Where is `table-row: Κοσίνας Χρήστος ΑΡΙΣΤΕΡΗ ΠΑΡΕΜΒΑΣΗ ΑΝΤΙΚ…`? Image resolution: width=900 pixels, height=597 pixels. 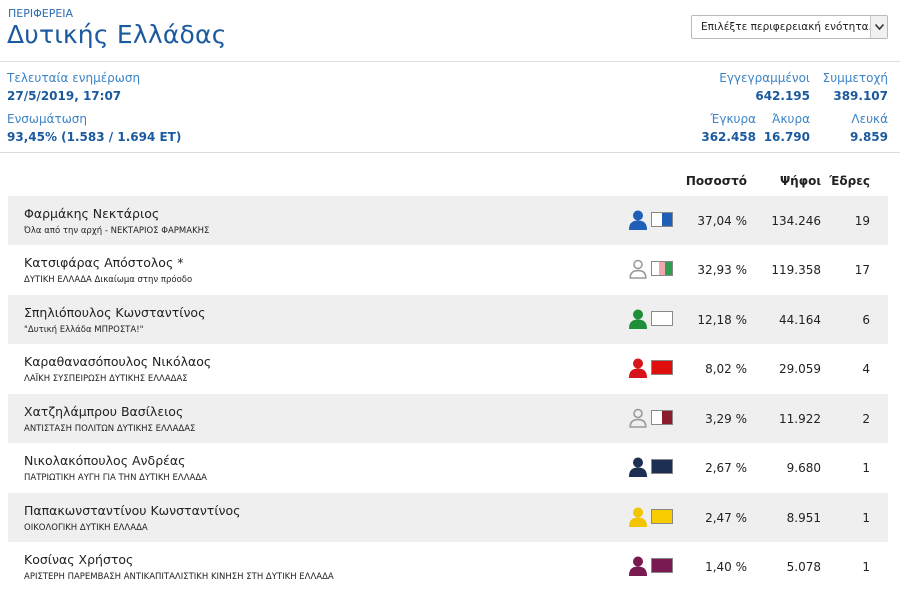 table-row: Κοσίνας Χρήστος ΑΡΙΣΤΕΡΗ ΠΑΡΕΜΒΑΣΗ ΑΝΤΙΚ… is located at coordinates (448, 566).